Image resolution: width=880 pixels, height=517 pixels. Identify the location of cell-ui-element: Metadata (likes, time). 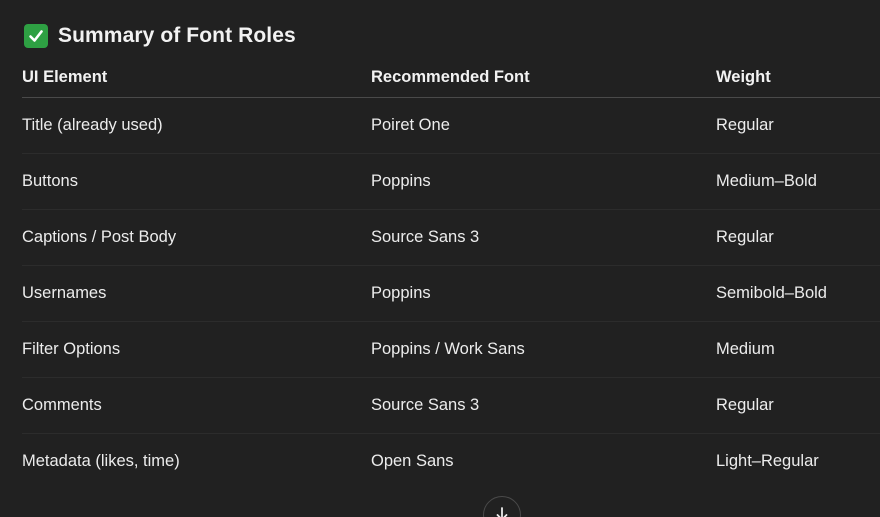
(101, 461).